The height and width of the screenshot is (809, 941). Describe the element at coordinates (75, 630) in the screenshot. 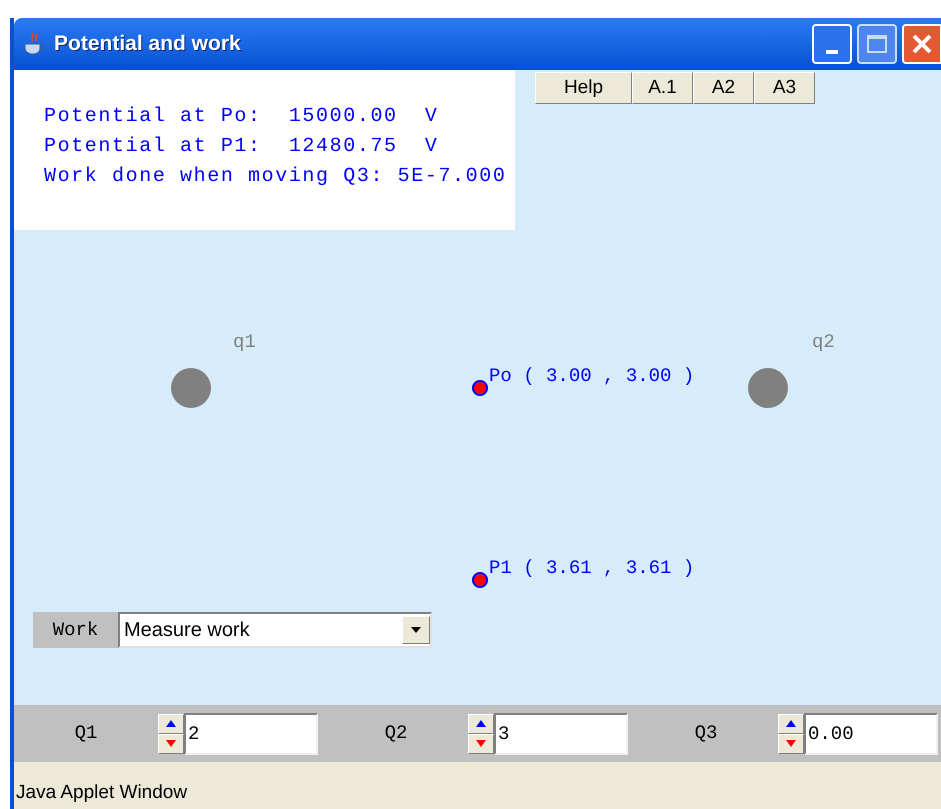

I see `work-label: Work` at that location.